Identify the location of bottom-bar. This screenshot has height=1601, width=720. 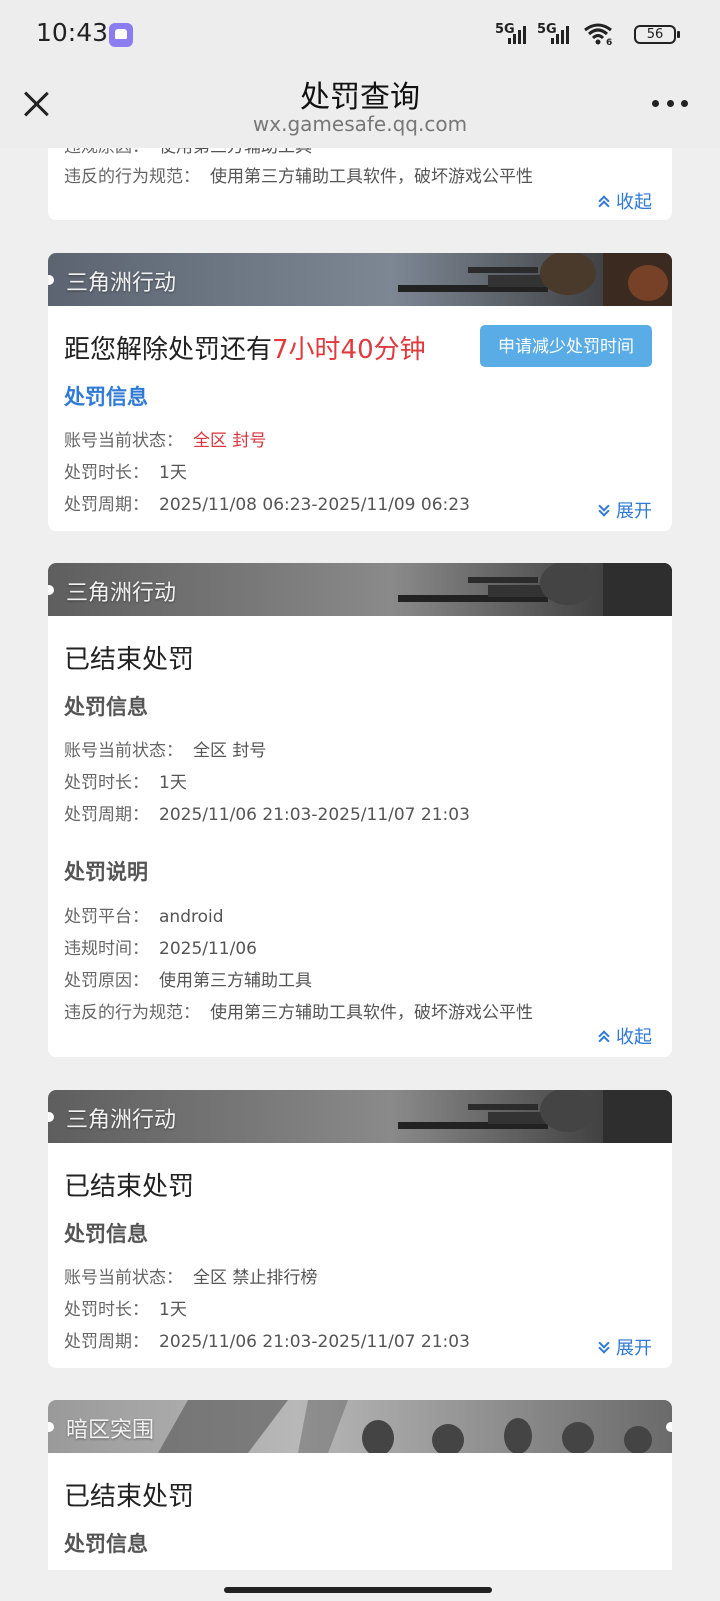
(360, 1585).